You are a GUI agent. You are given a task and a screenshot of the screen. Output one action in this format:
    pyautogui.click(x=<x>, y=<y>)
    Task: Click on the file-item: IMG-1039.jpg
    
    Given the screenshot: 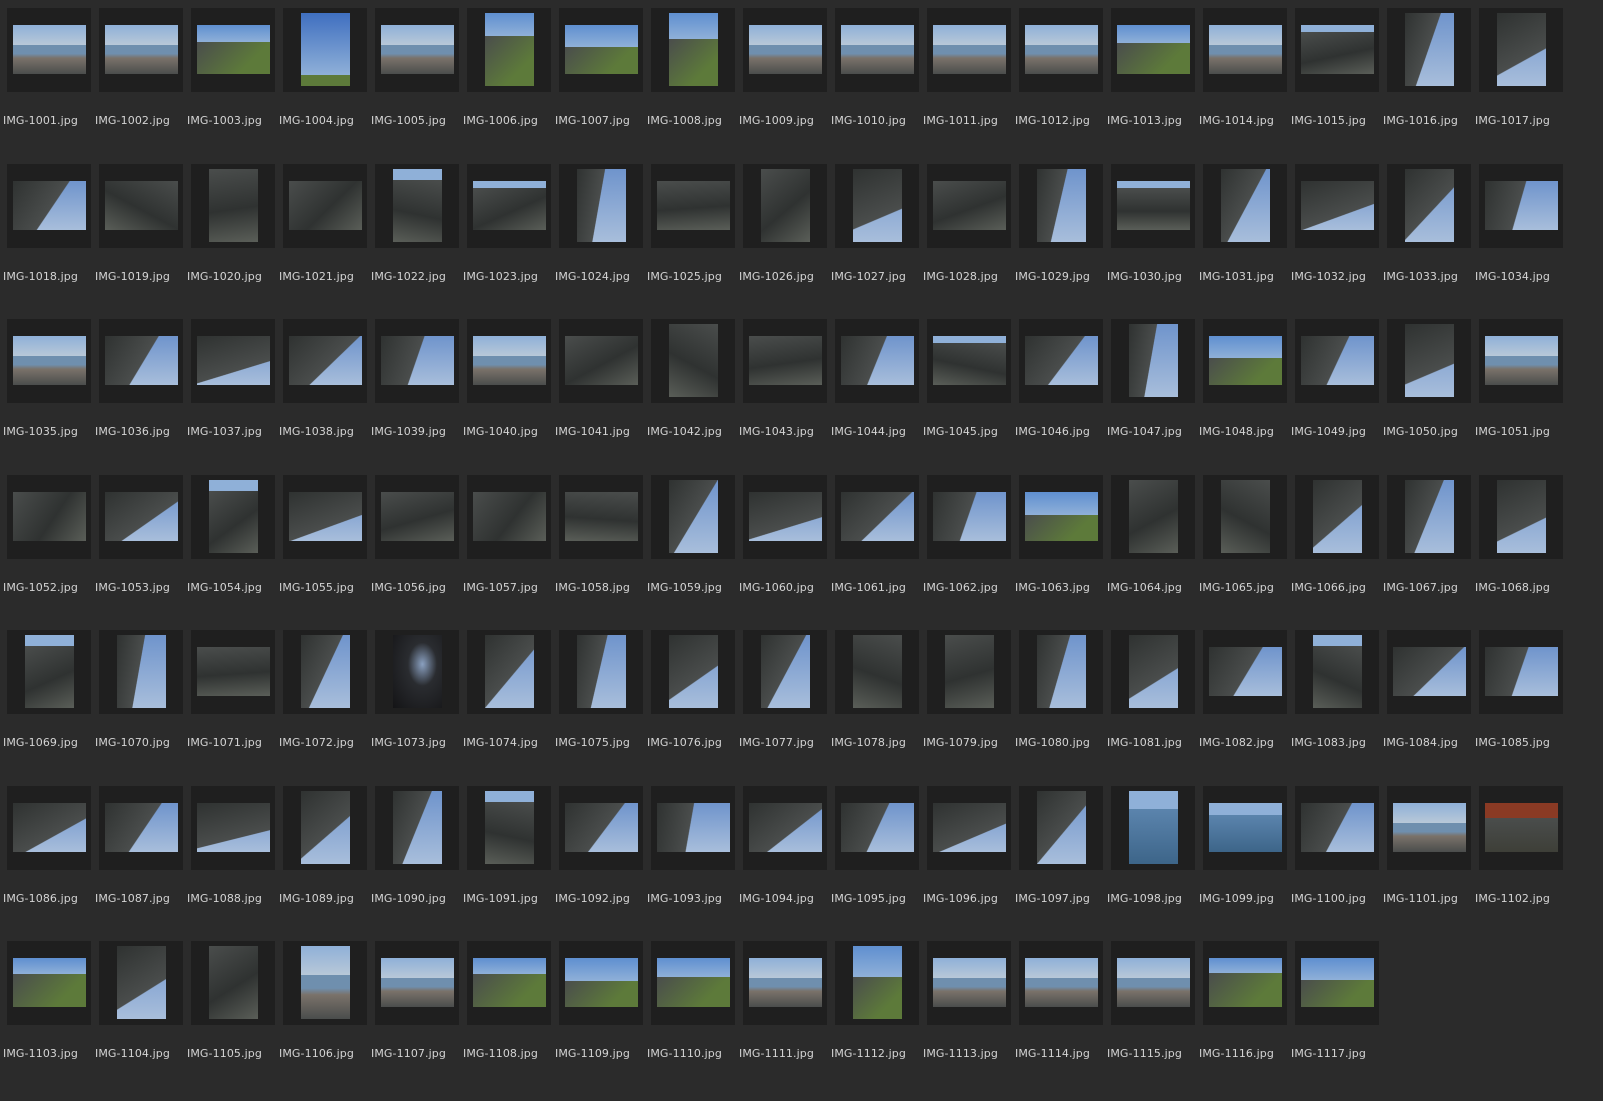 What is the action you would take?
    pyautogui.click(x=415, y=394)
    